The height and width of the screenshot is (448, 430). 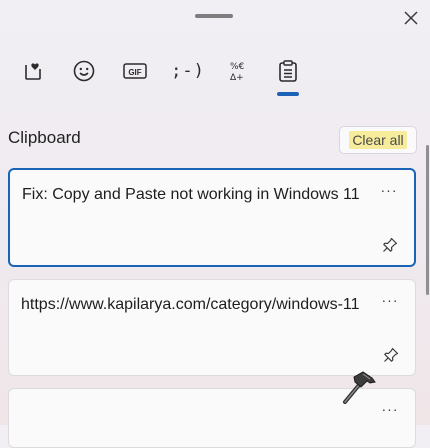 I want to click on tab-emoji, so click(x=84, y=71).